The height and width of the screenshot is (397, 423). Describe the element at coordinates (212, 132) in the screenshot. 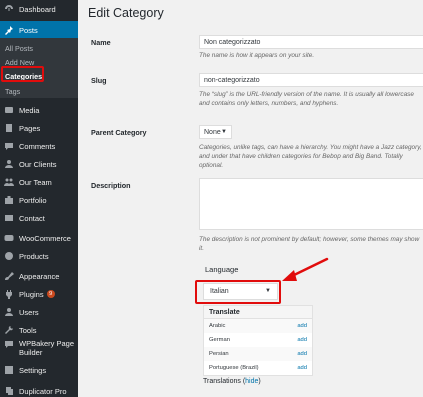

I see `parent-category-value: None` at that location.